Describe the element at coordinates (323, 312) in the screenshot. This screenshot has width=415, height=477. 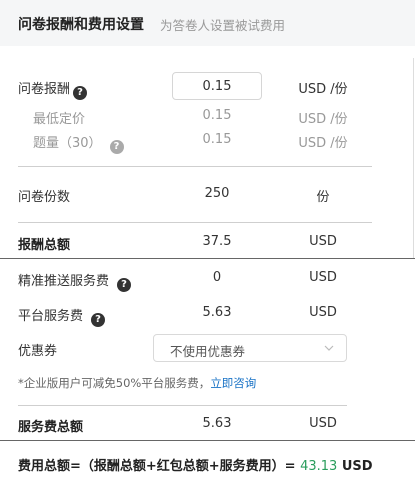
I see `platform-fee-unit: USD` at that location.